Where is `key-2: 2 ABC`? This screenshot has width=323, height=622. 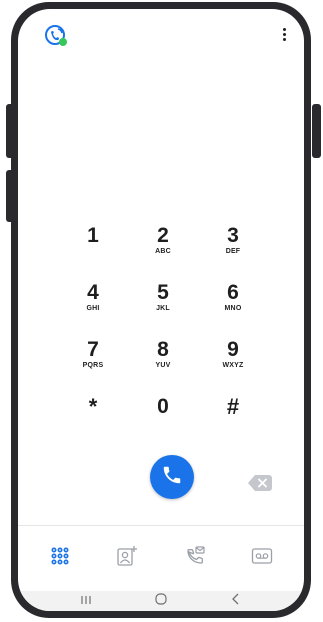
key-2: 2 ABC is located at coordinates (163, 249).